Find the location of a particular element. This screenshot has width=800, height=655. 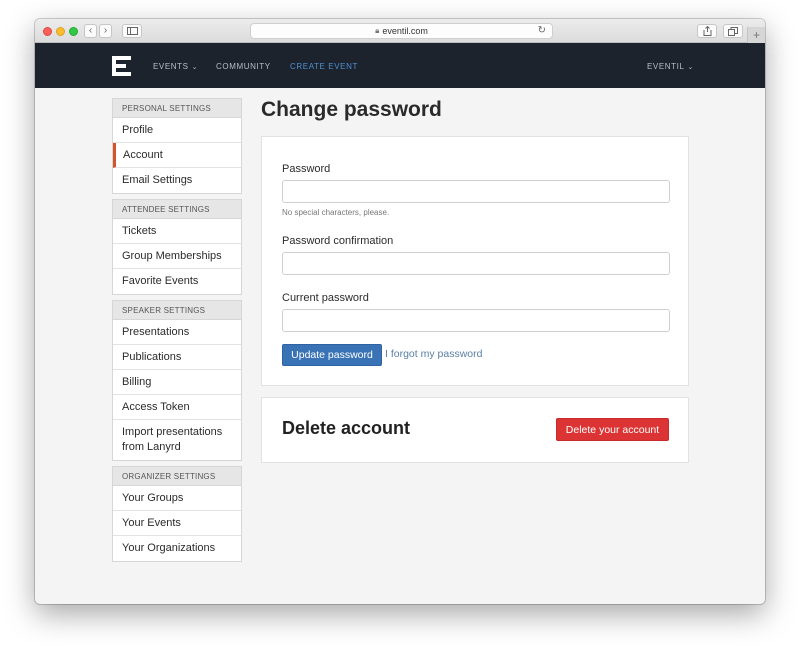

sidebar-group-heading: ORGANIZER SETTINGS is located at coordinates (177, 476).